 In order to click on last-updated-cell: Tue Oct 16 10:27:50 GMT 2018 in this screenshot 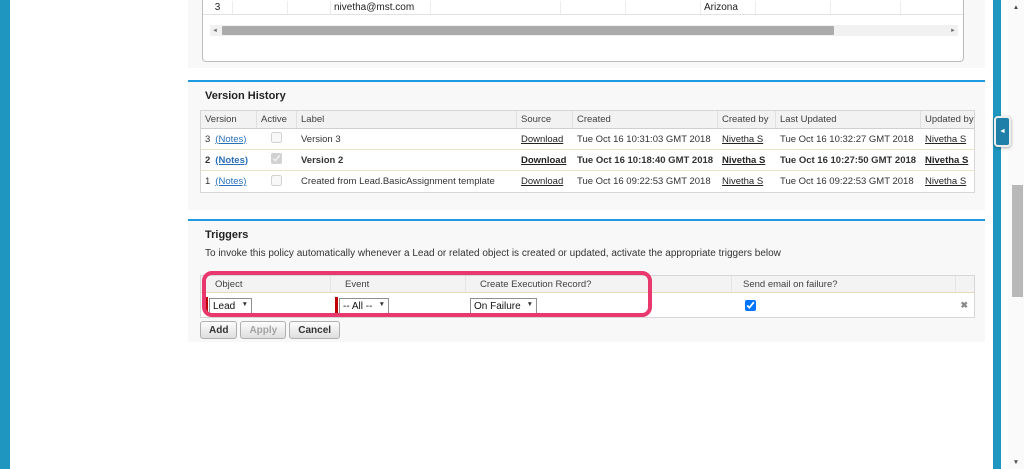, I will do `click(848, 160)`.